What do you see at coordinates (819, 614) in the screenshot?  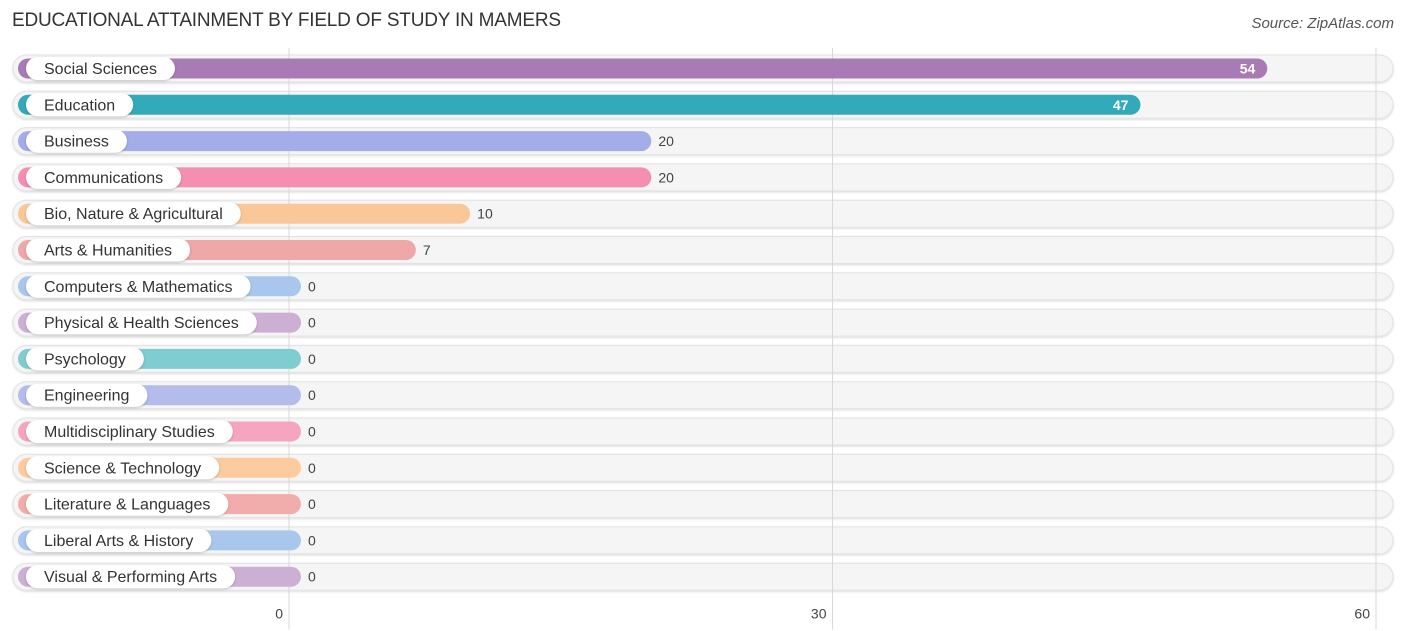 I see `x-tick-label: 30` at bounding box center [819, 614].